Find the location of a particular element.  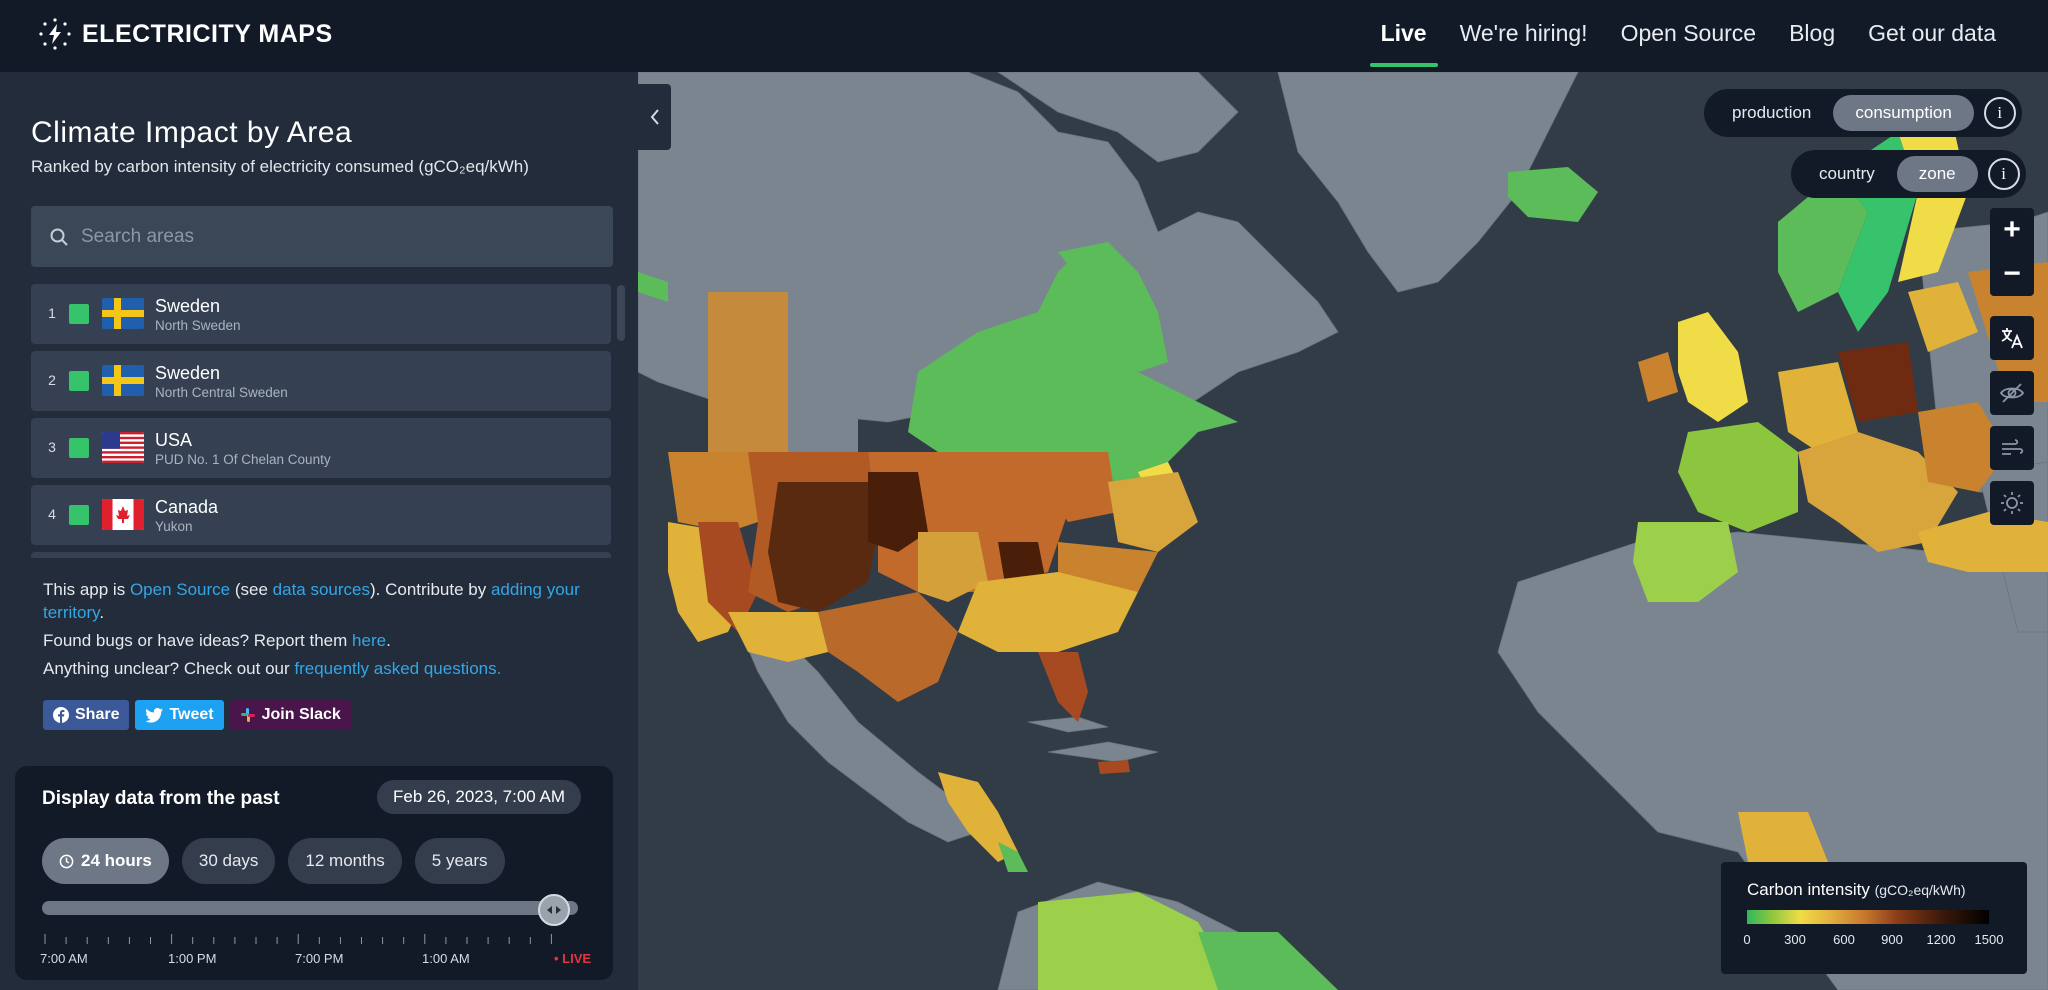

language-button is located at coordinates (2012, 338).